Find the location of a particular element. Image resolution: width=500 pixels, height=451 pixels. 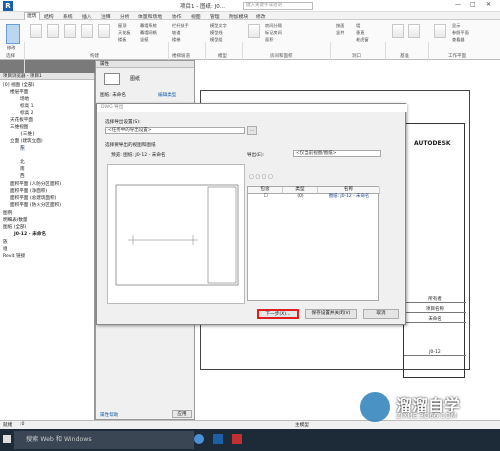

tree-item: 南 is located at coordinates (22, 169).